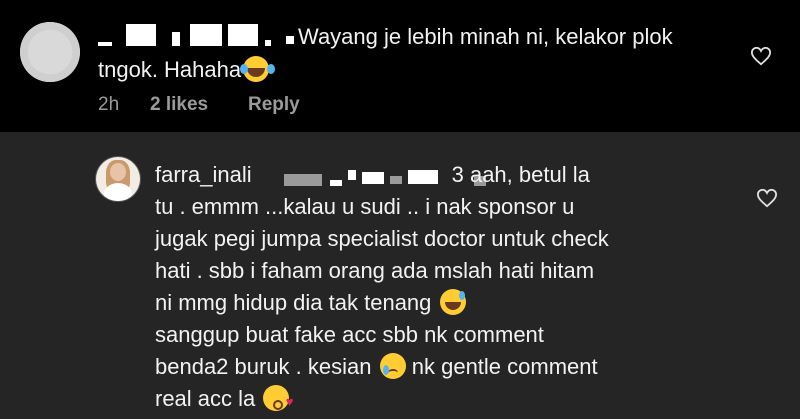 The height and width of the screenshot is (419, 800). I want to click on face-blowing-kiss-emoji, so click(278, 398).